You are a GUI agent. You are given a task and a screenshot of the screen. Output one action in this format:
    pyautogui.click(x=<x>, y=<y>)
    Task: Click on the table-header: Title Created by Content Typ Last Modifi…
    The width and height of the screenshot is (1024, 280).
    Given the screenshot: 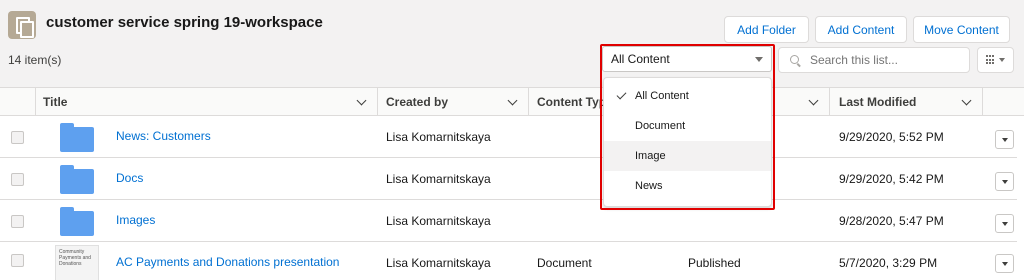 What is the action you would take?
    pyautogui.click(x=512, y=102)
    